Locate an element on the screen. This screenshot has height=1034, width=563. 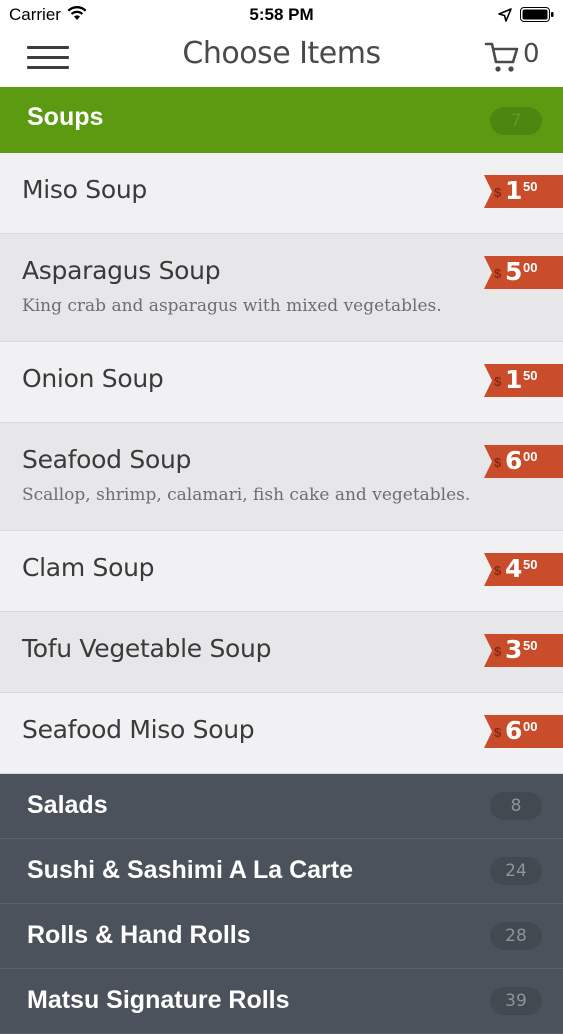
item-name: Onion Soup is located at coordinates (93, 378).